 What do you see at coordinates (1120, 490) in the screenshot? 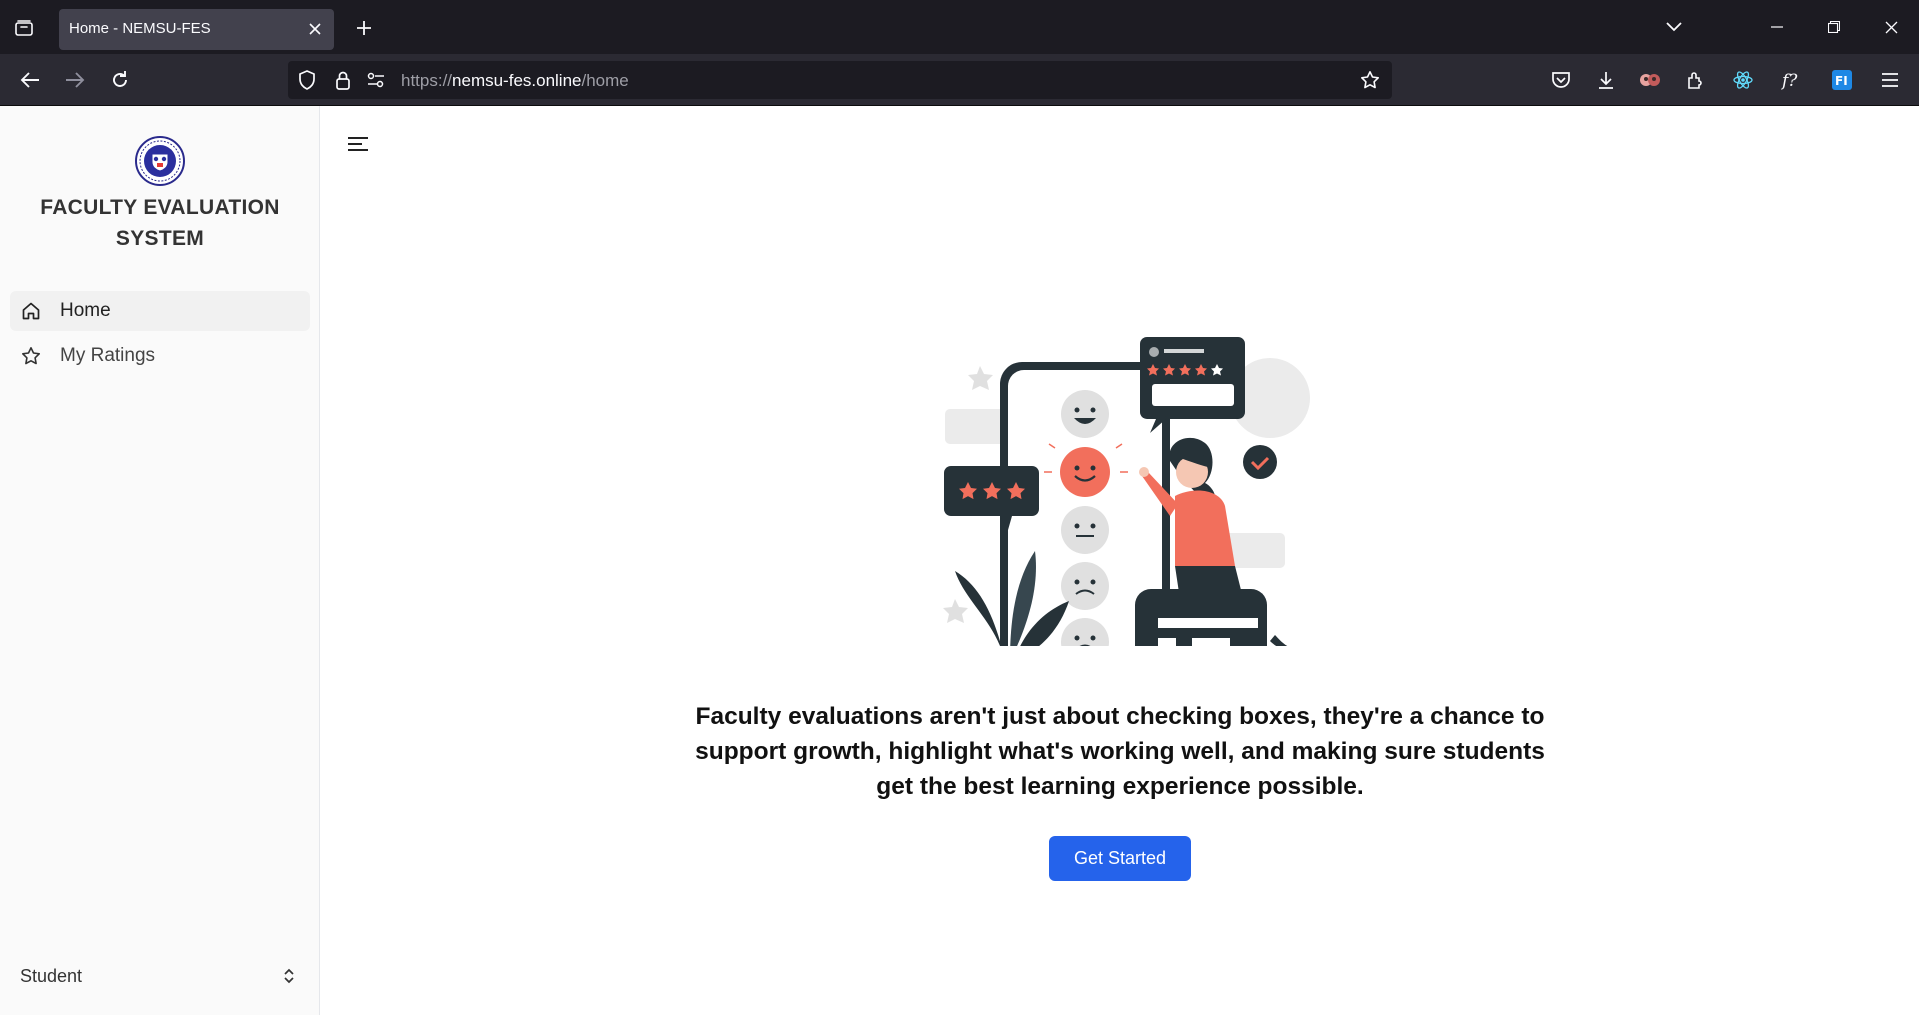
I see `feedback-illustration` at bounding box center [1120, 490].